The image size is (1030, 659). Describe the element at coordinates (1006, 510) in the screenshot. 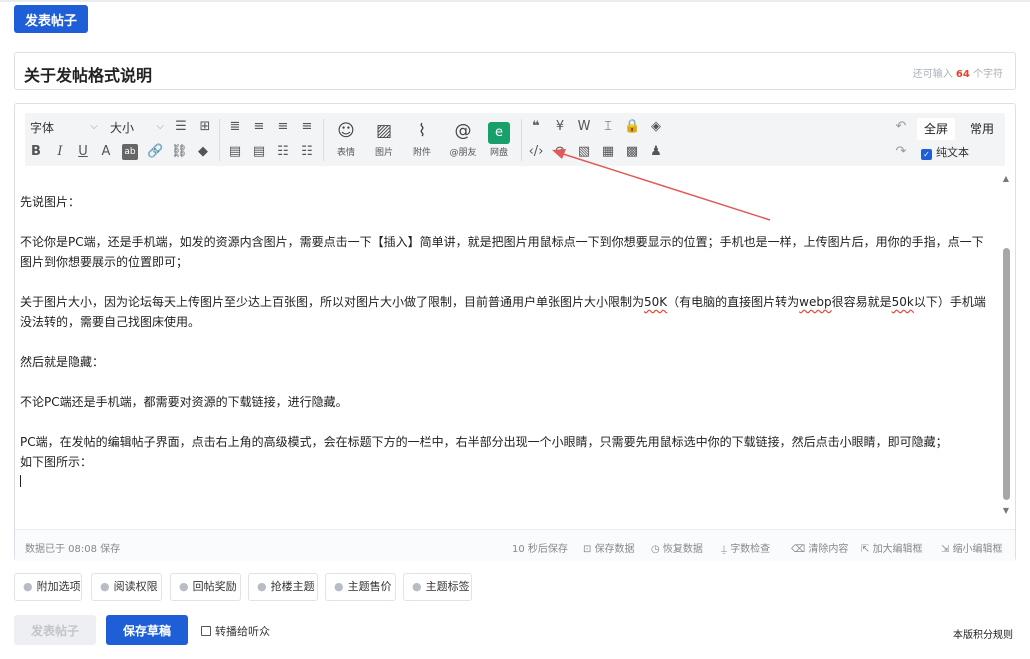

I see `scroll-down-icon: ▼` at that location.